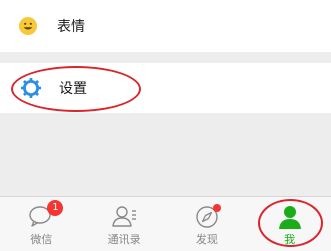  Describe the element at coordinates (206, 239) in the screenshot. I see `tab-discover-label: 发现` at that location.